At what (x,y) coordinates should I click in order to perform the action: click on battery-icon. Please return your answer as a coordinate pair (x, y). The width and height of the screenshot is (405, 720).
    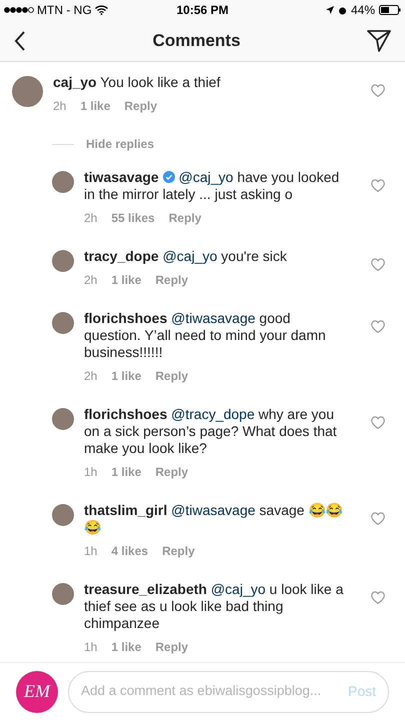
    Looking at the image, I should click on (390, 10).